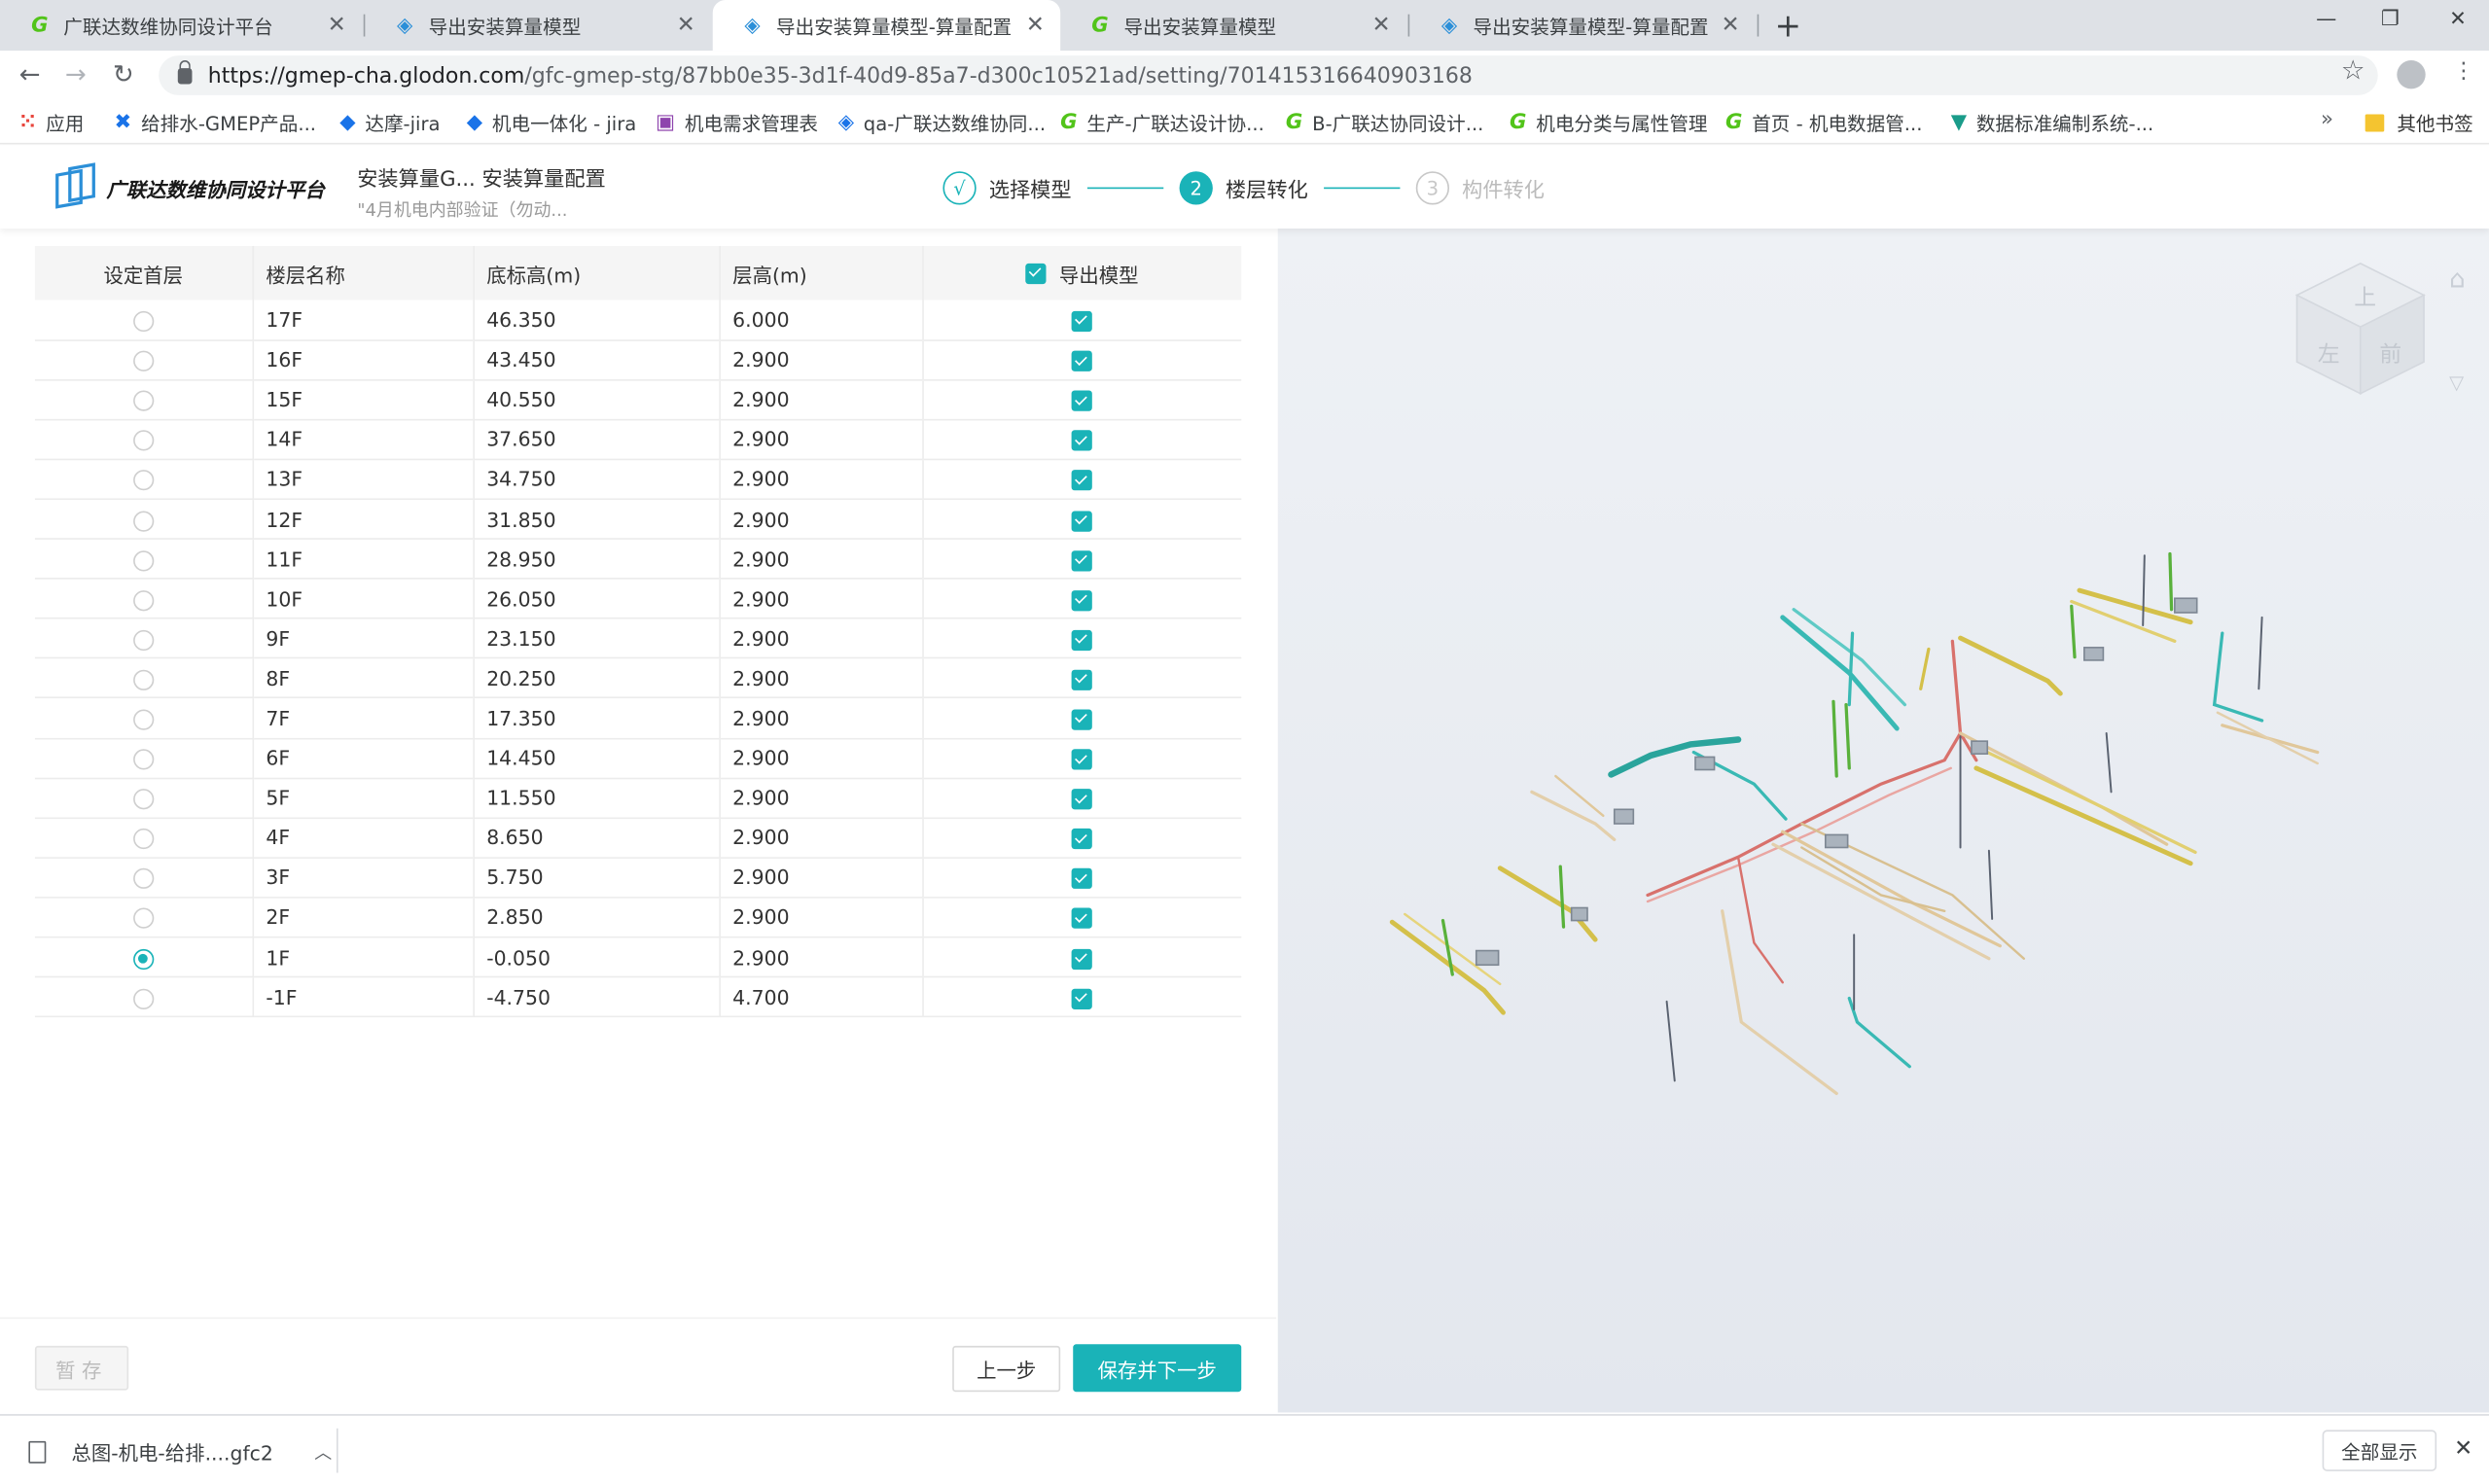 The width and height of the screenshot is (2489, 1484). What do you see at coordinates (1788, 26) in the screenshot?
I see `new-tab-icon: +` at bounding box center [1788, 26].